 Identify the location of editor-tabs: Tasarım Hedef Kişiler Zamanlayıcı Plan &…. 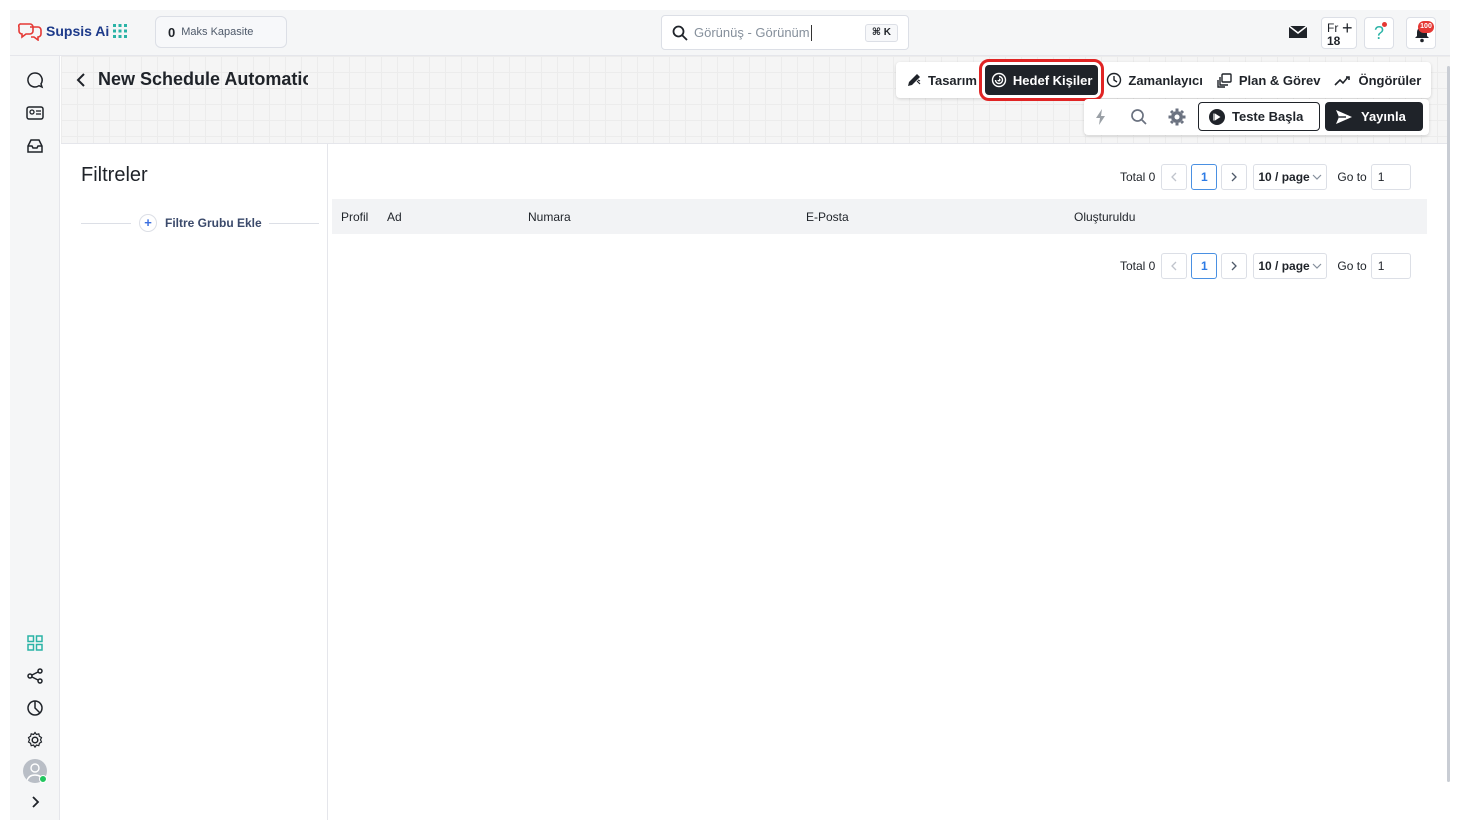
(1164, 80).